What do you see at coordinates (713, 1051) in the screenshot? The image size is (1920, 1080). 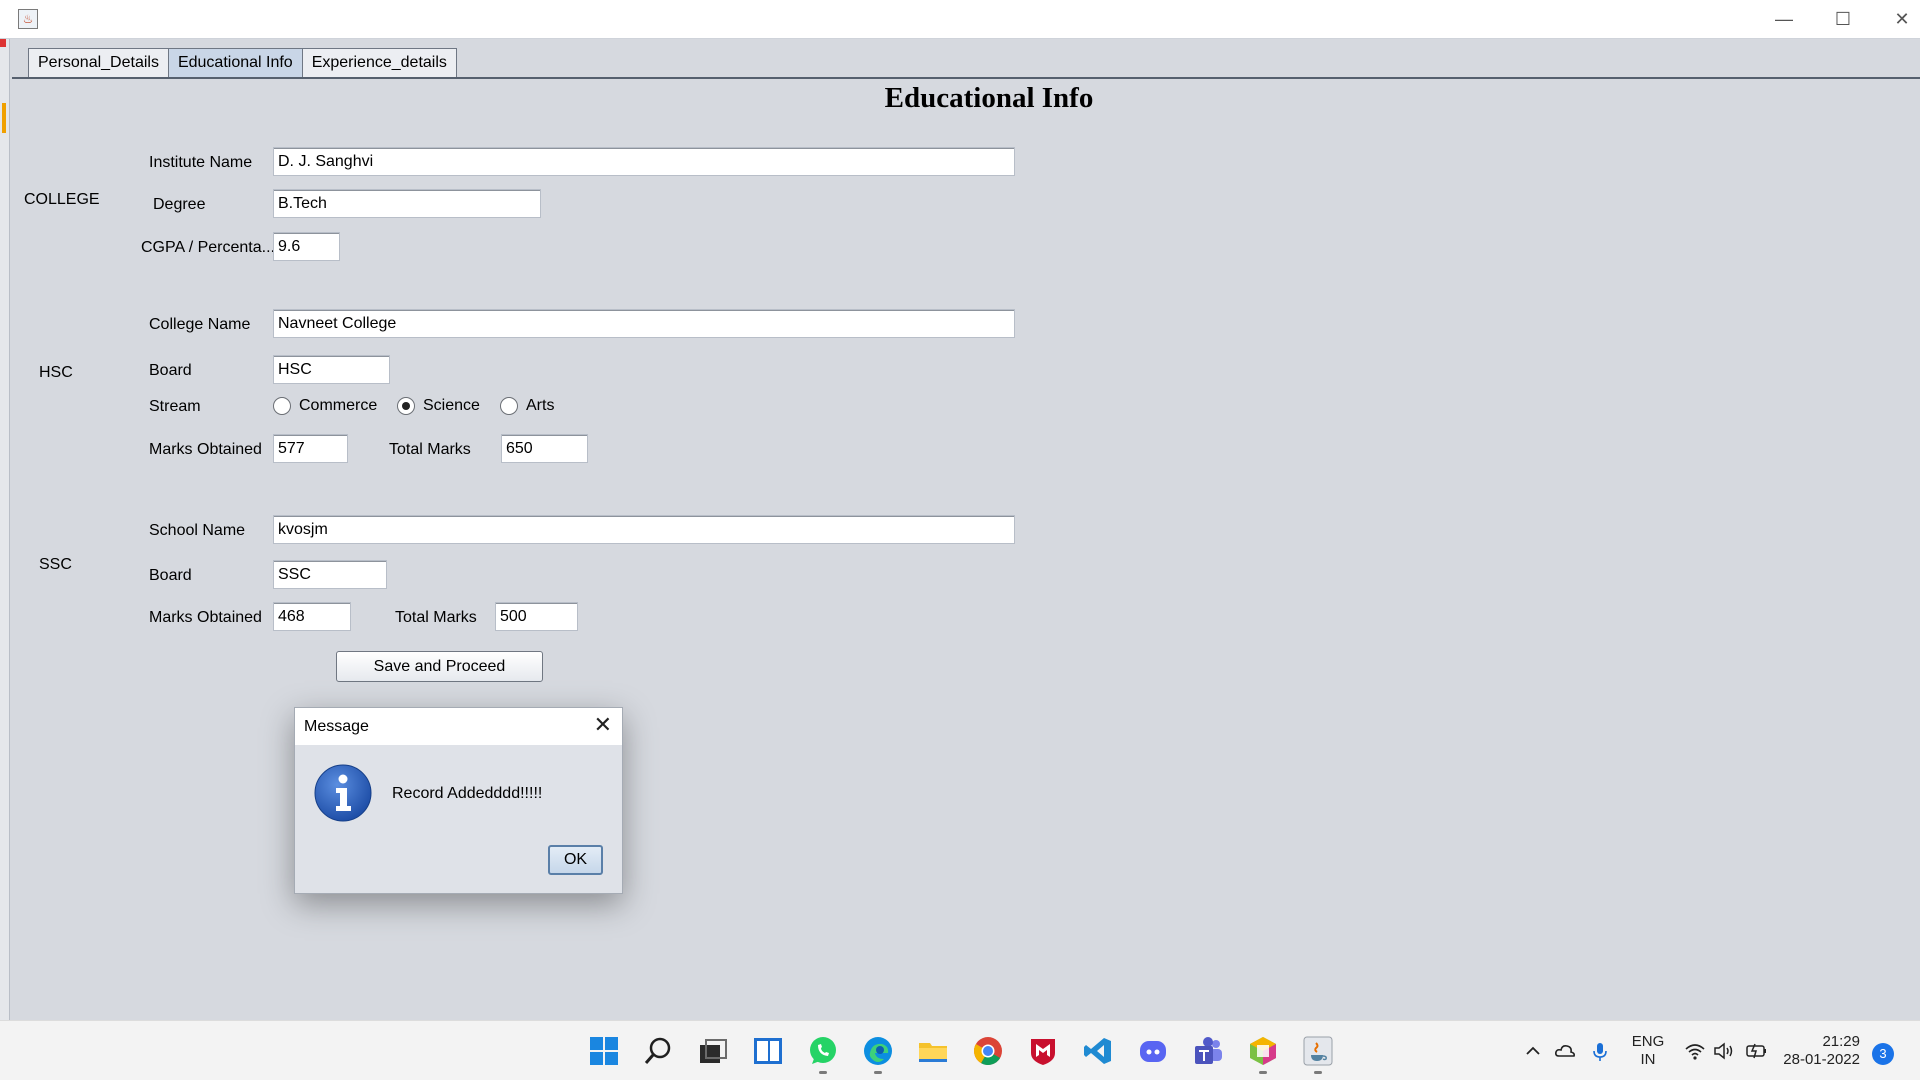 I see `task-view-icon` at bounding box center [713, 1051].